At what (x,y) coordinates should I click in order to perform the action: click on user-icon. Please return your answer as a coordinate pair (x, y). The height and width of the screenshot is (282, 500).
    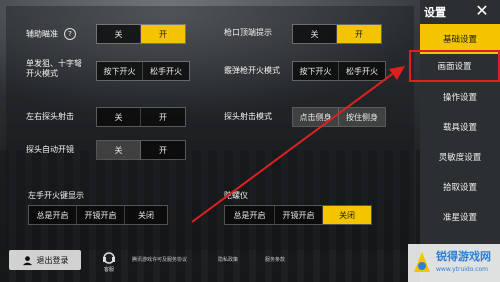
    Looking at the image, I should click on (27, 260).